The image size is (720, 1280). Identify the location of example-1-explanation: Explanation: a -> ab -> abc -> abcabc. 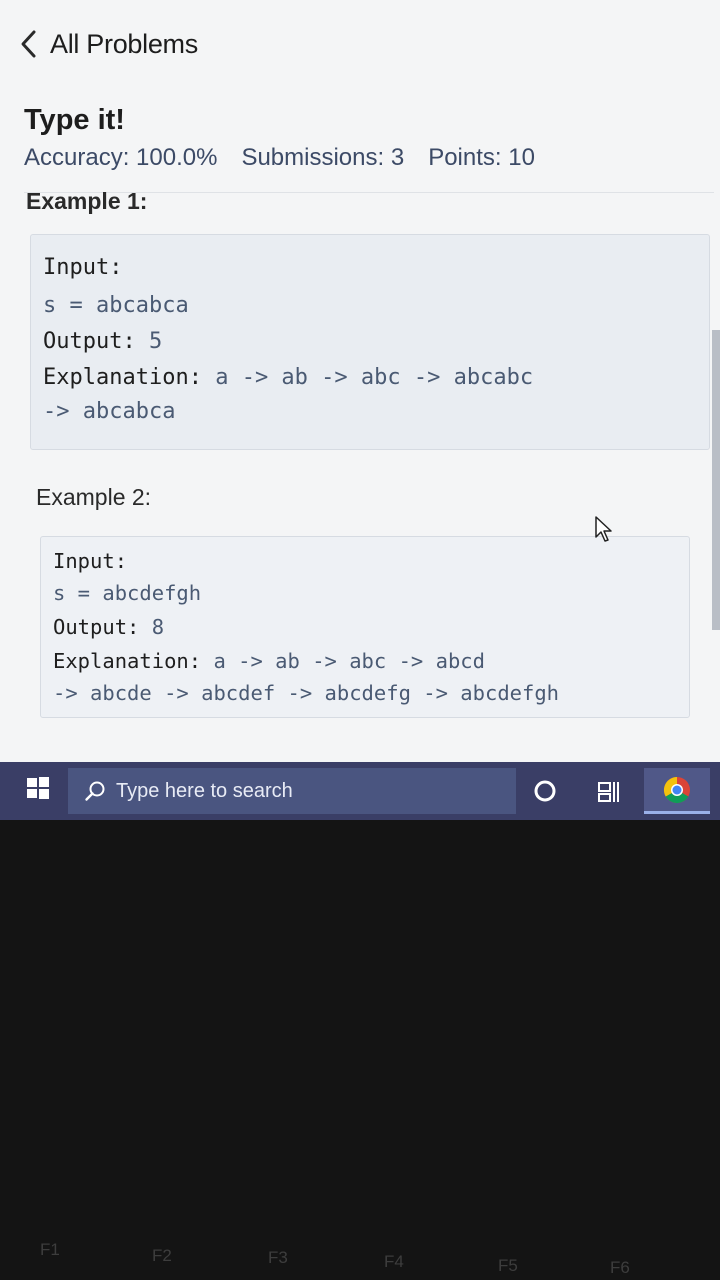
(288, 377).